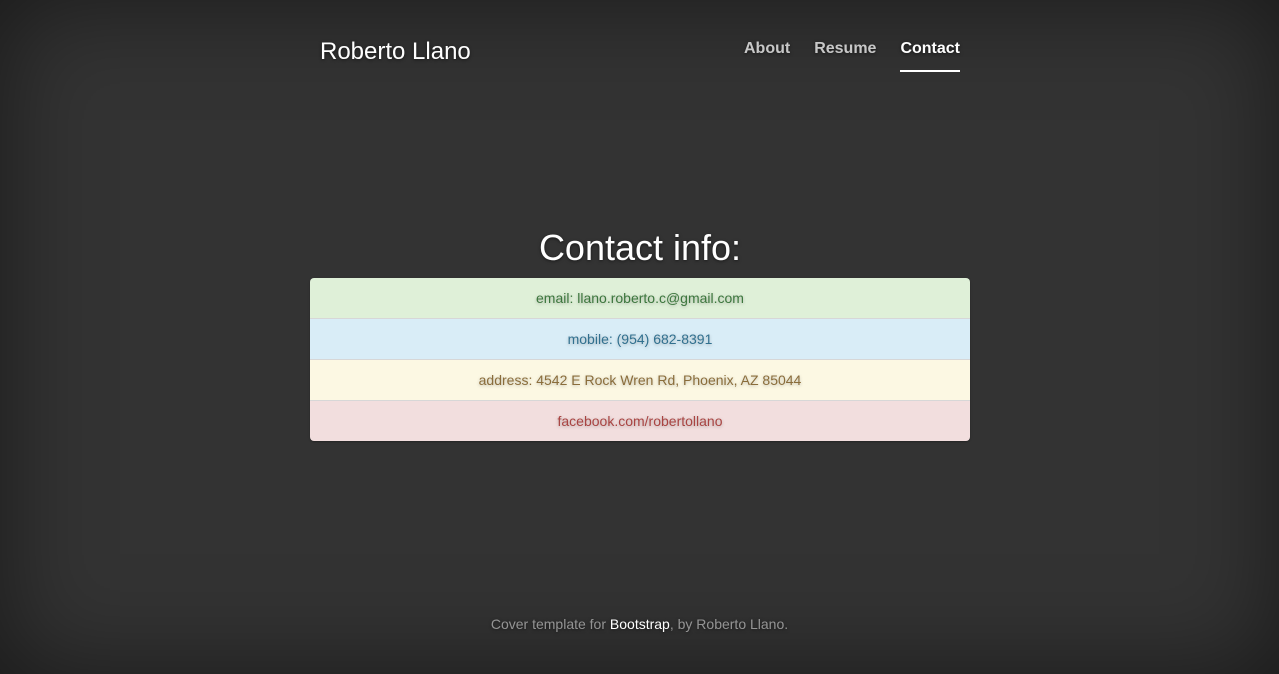 The width and height of the screenshot is (1279, 674). What do you see at coordinates (767, 55) in the screenshot?
I see `nav-about-link: About` at bounding box center [767, 55].